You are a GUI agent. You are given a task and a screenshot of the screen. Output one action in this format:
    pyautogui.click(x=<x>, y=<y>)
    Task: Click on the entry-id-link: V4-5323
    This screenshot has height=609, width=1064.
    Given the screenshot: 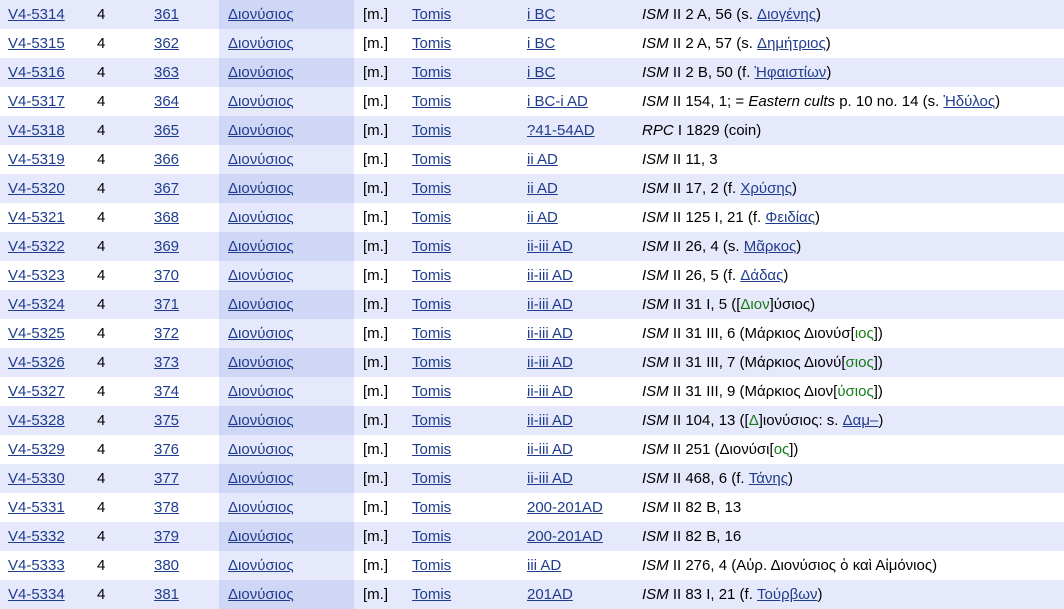 What is the action you would take?
    pyautogui.click(x=36, y=275)
    